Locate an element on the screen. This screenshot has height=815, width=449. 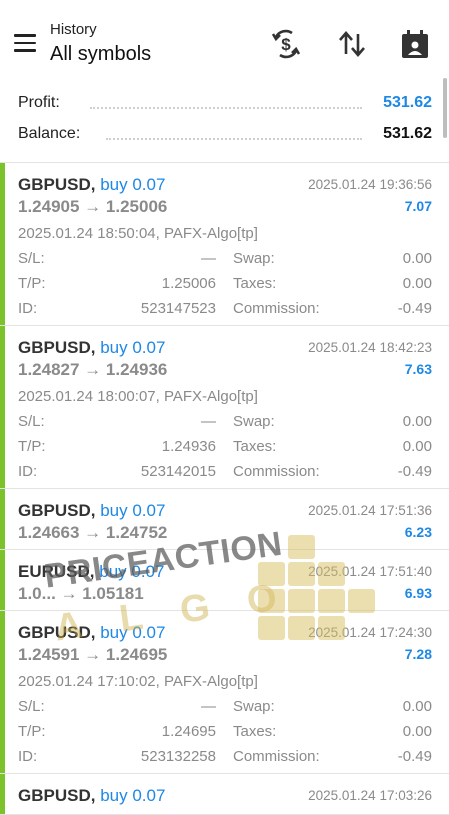
screen-subtitle: History is located at coordinates (73, 29).